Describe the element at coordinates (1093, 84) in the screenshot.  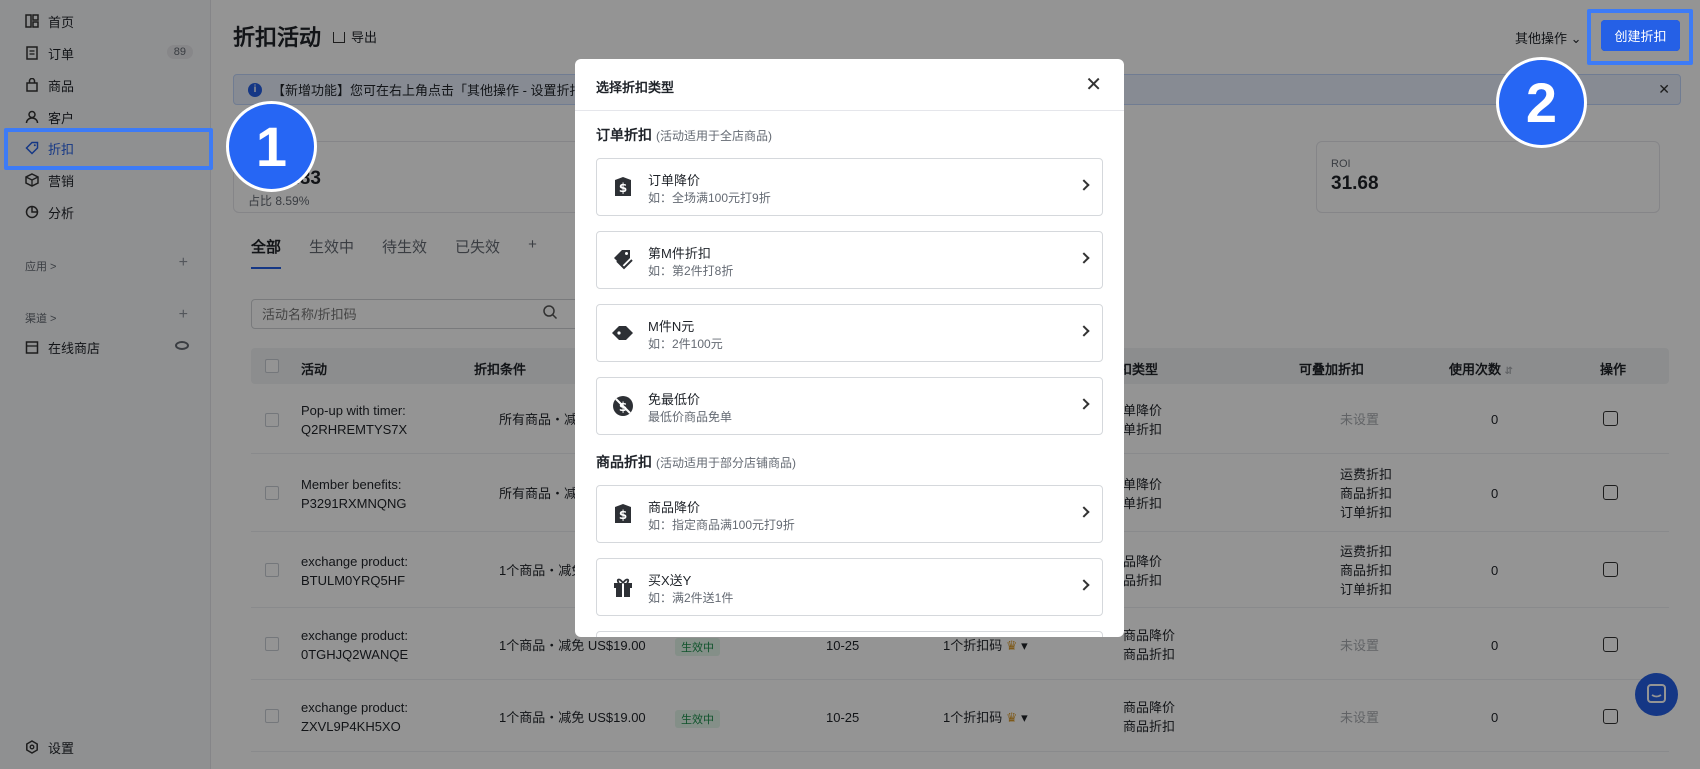
I see `close-icon: ✕` at that location.